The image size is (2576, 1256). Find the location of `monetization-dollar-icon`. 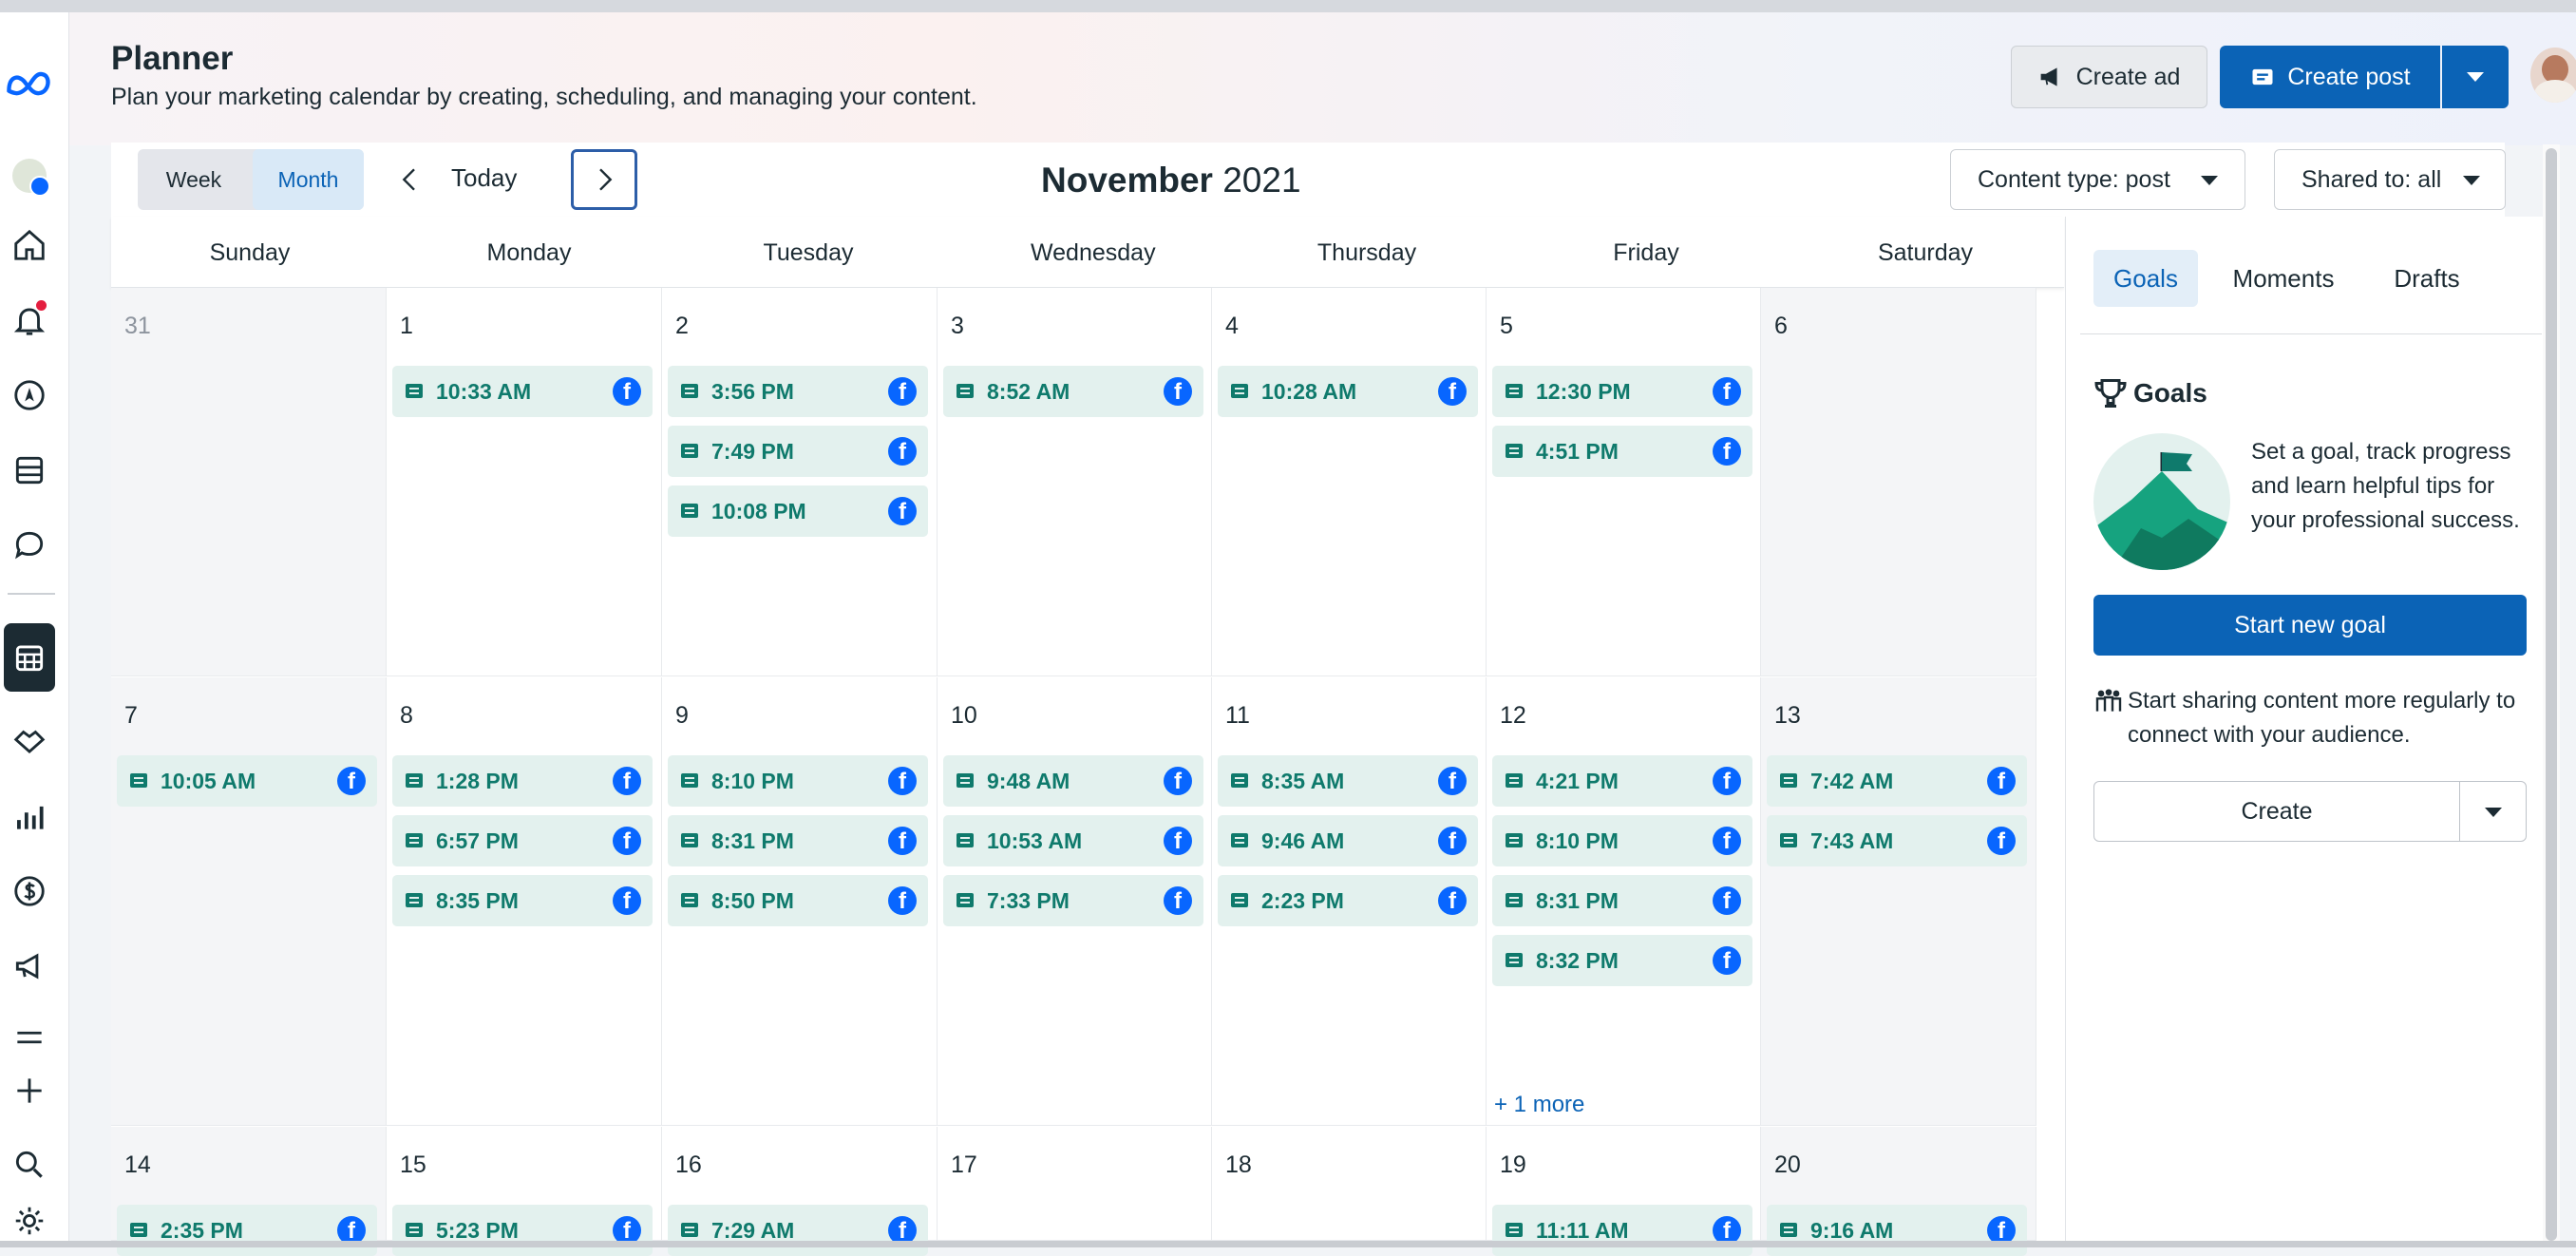

monetization-dollar-icon is located at coordinates (29, 891).